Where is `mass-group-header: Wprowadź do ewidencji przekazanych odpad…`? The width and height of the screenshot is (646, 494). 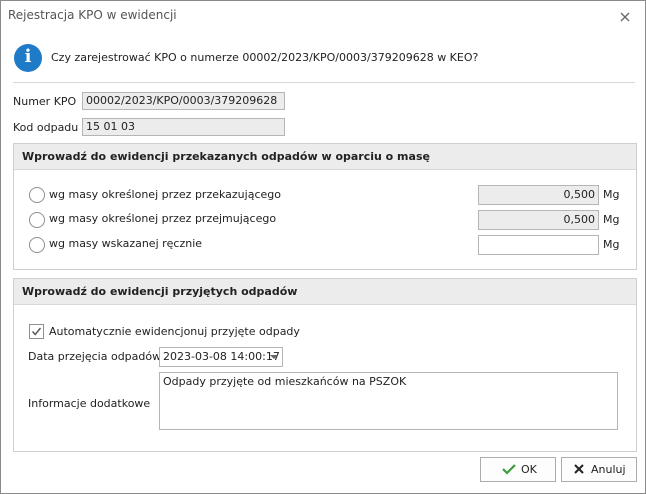 mass-group-header: Wprowadź do ewidencji przekazanych odpad… is located at coordinates (325, 157).